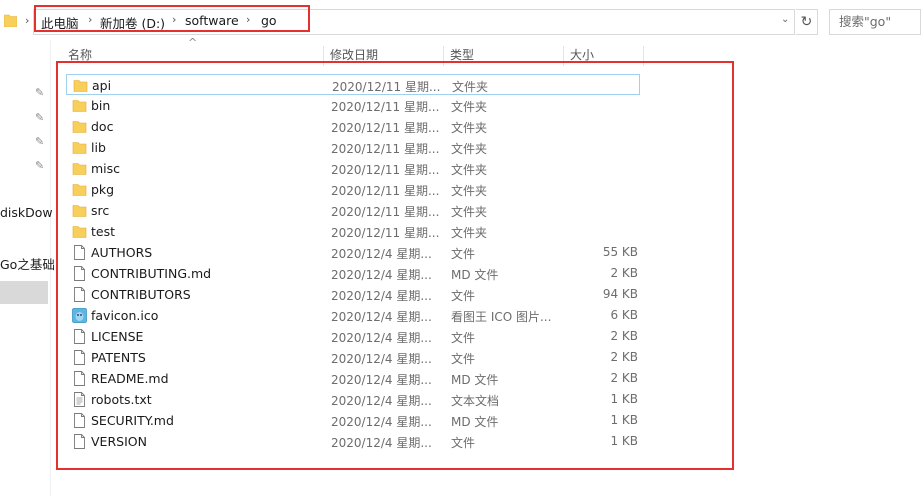 The image size is (921, 496). Describe the element at coordinates (27, 263) in the screenshot. I see `nav-item-go-basics: Go之基础` at that location.